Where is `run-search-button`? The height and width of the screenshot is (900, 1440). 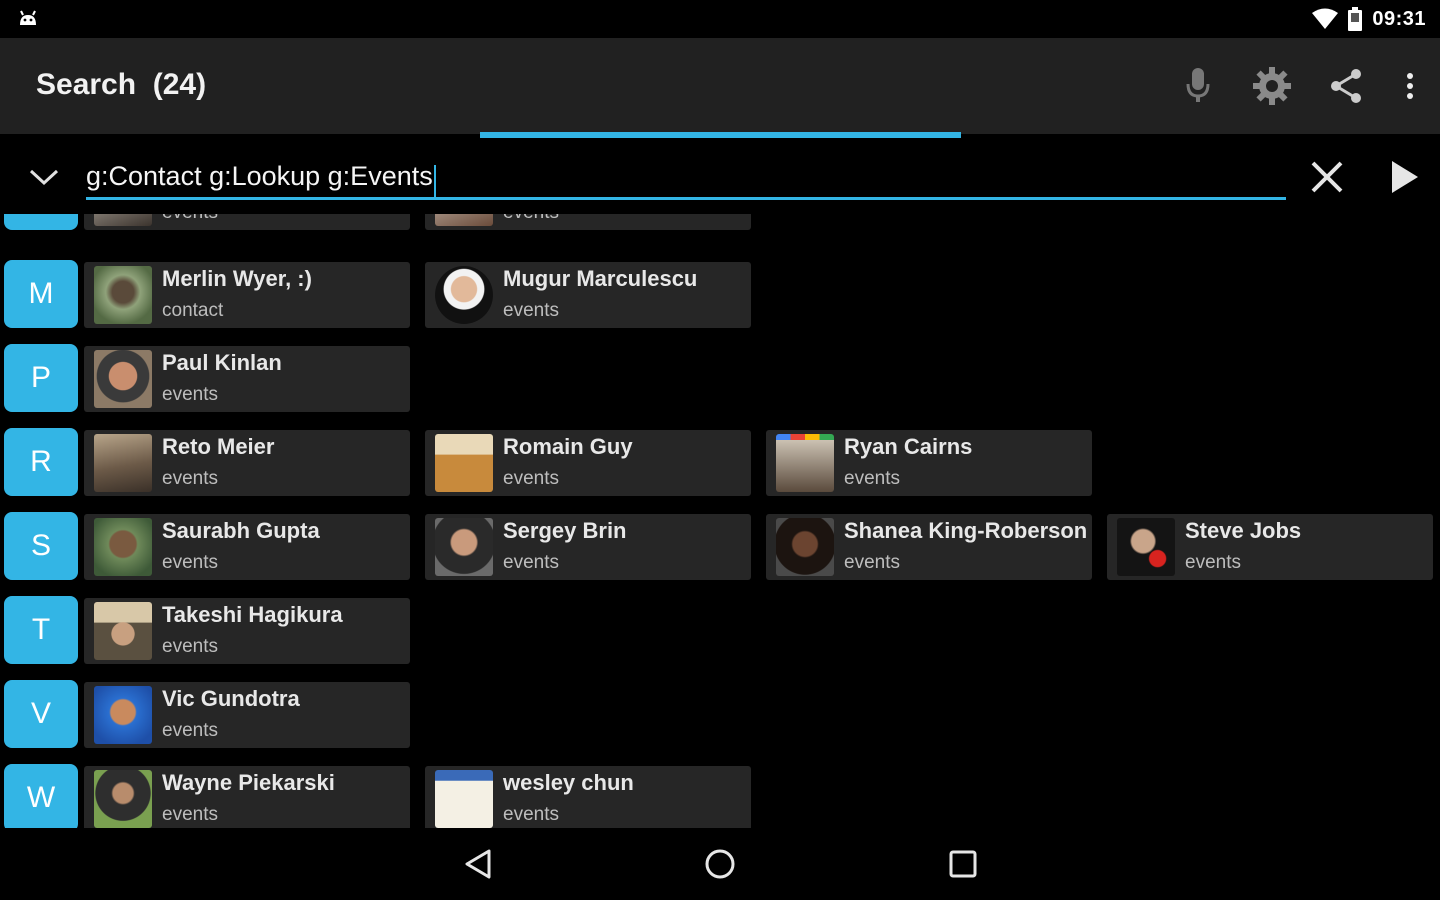
run-search-button is located at coordinates (1405, 177).